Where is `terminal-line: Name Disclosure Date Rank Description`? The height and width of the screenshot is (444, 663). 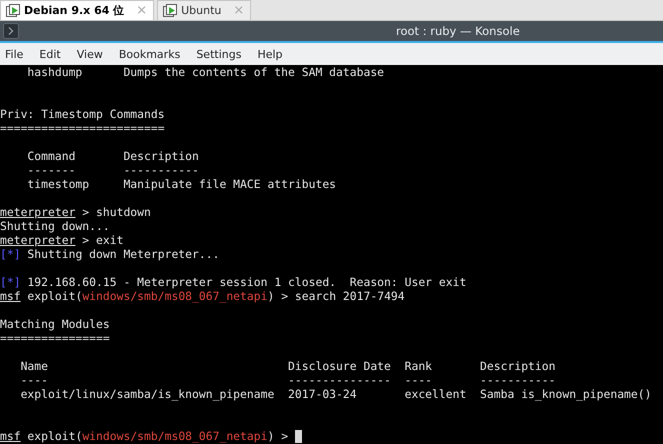
terminal-line: Name Disclosure Date Rank Description is located at coordinates (288, 366).